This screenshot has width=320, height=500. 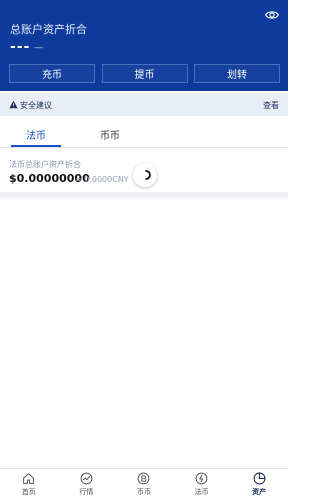 What do you see at coordinates (272, 15) in the screenshot?
I see `eye-icon` at bounding box center [272, 15].